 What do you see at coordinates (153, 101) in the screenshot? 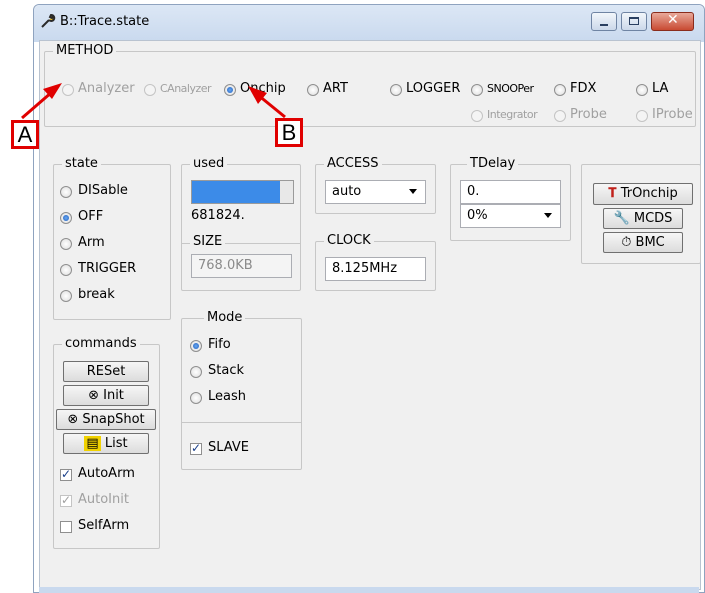
I see `callout-arrows` at bounding box center [153, 101].